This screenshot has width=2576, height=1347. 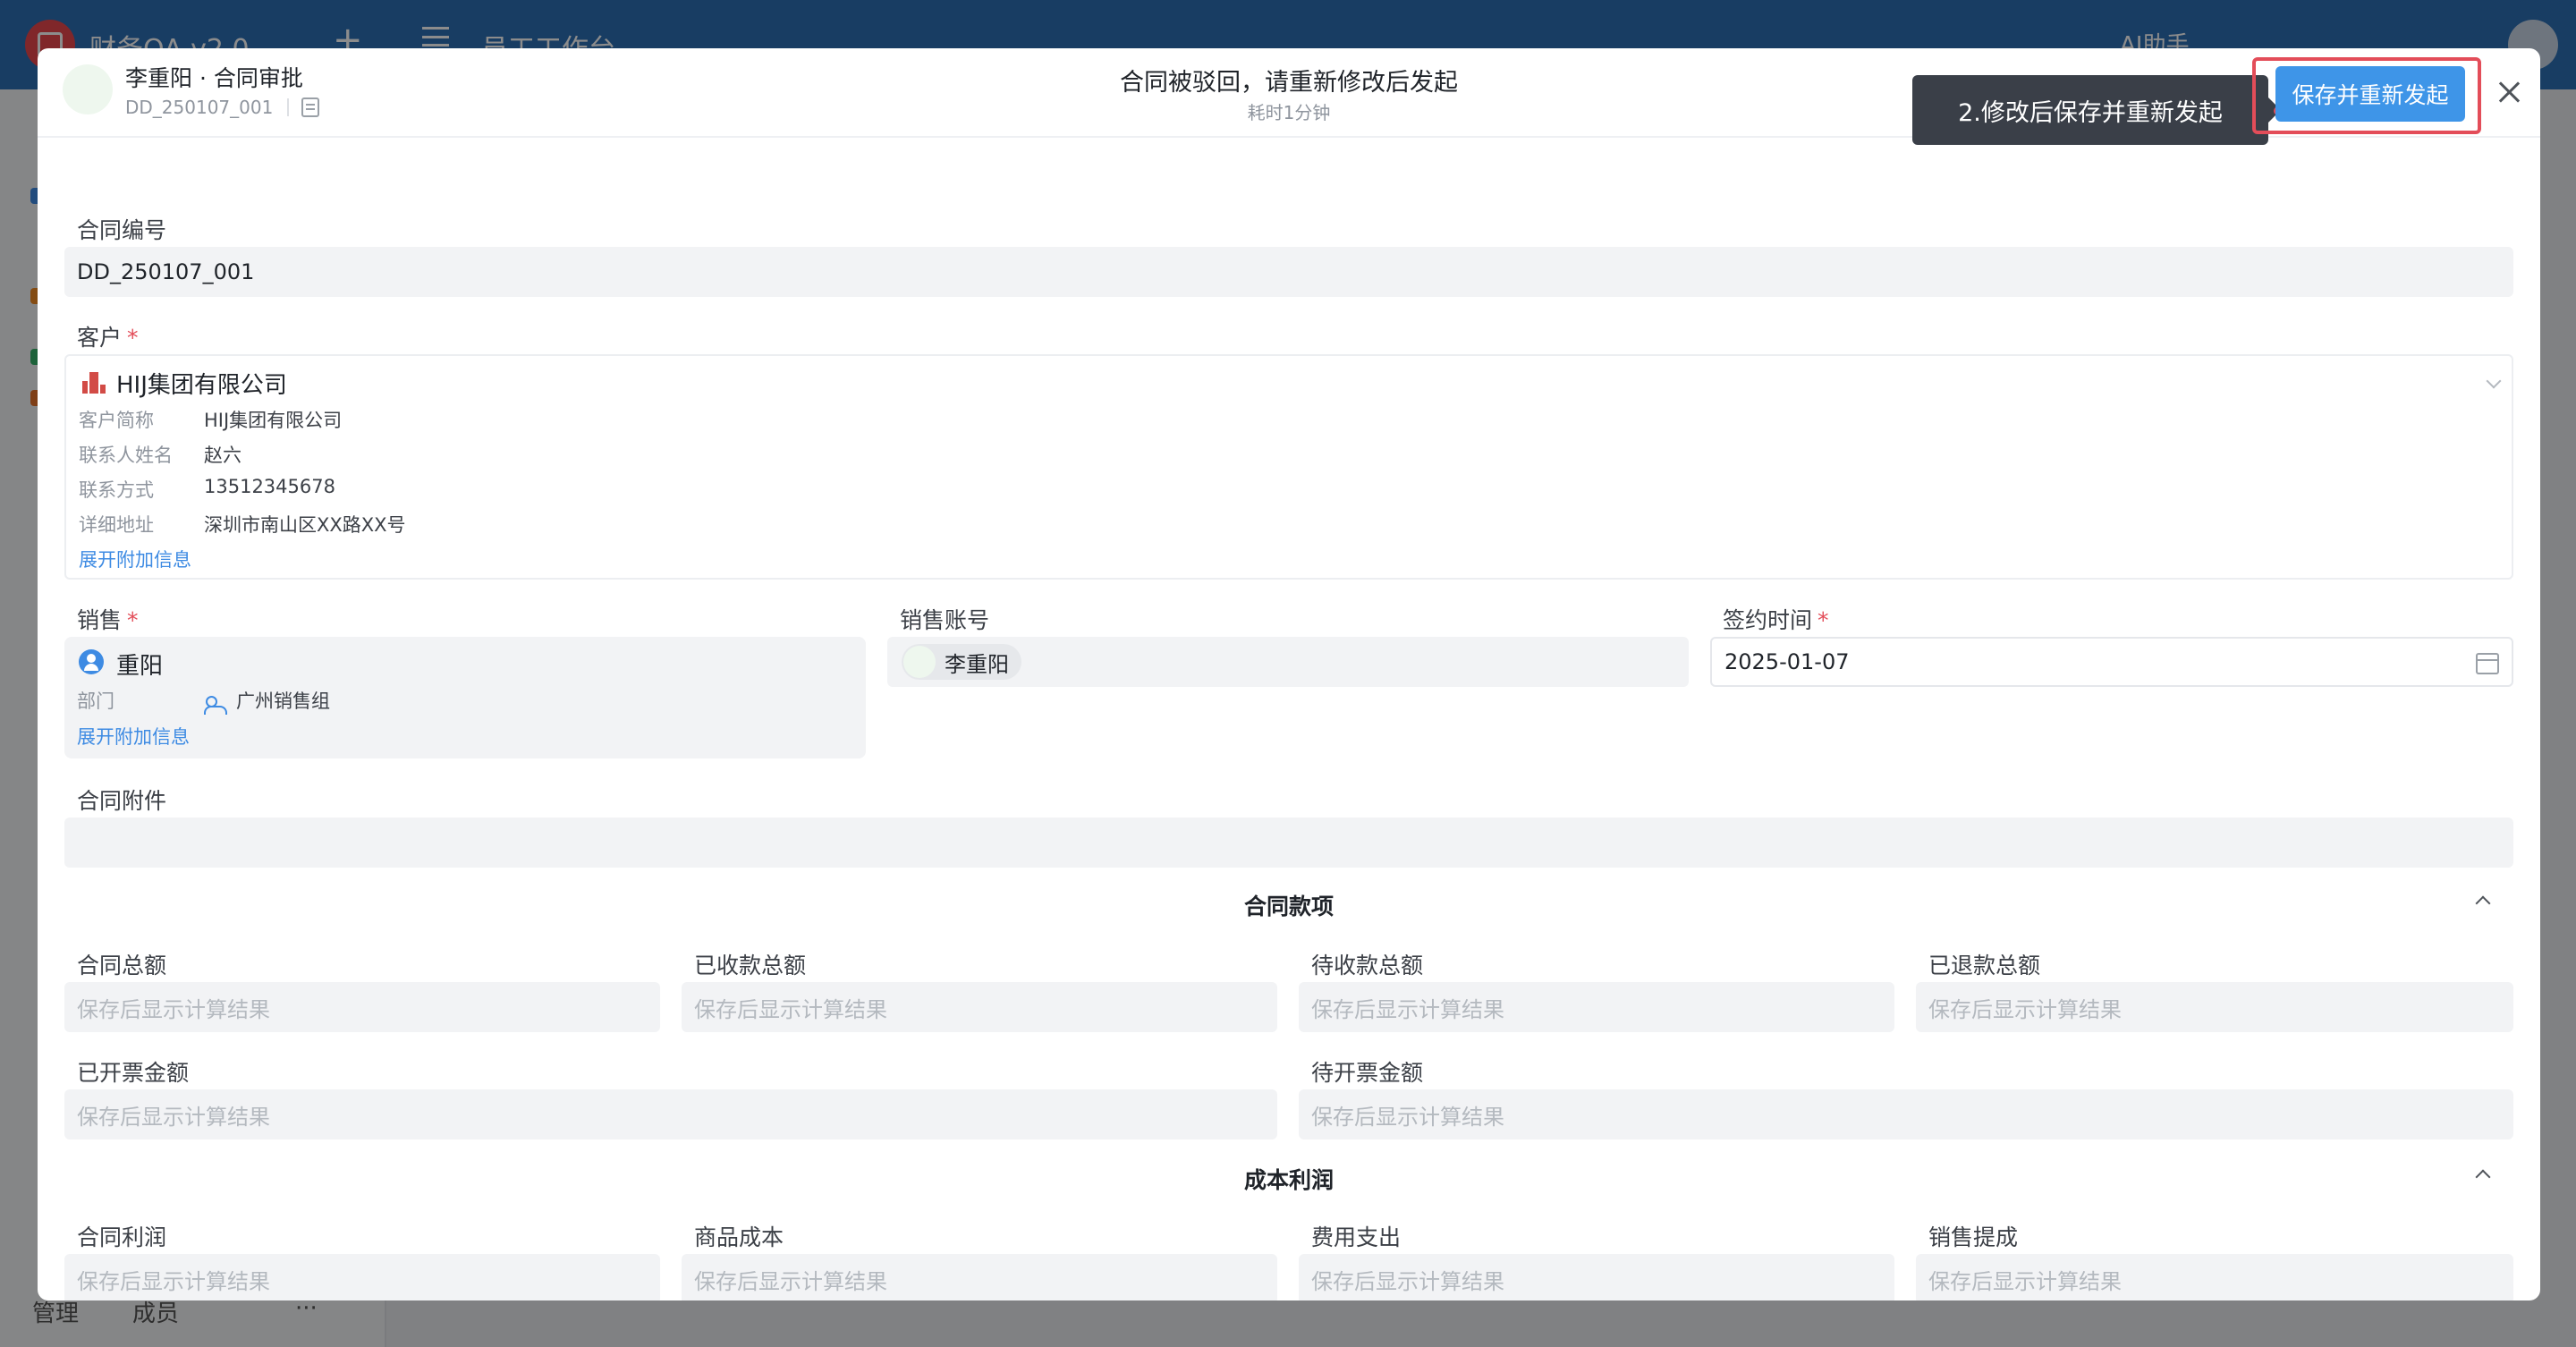 I want to click on field-label: 已开票金额, so click(x=133, y=1073).